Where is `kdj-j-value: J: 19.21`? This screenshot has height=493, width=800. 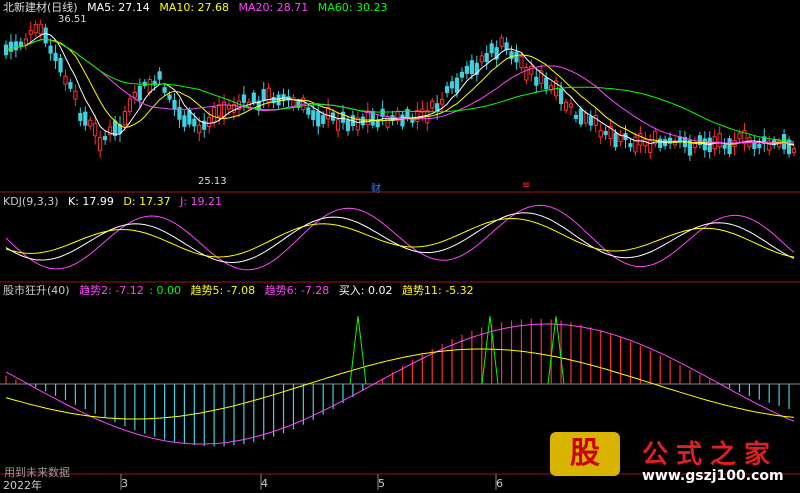
kdj-j-value: J: 19.21 is located at coordinates (201, 201).